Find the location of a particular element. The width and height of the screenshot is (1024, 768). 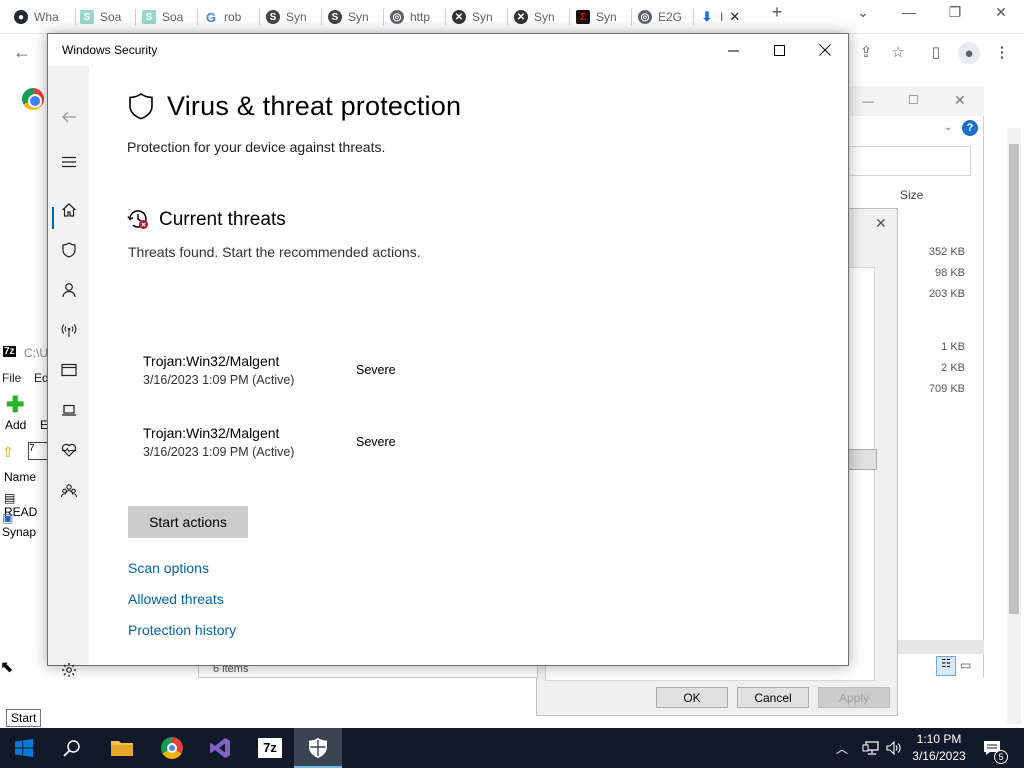

folder-up-icon: ⇧ is located at coordinates (8, 452).